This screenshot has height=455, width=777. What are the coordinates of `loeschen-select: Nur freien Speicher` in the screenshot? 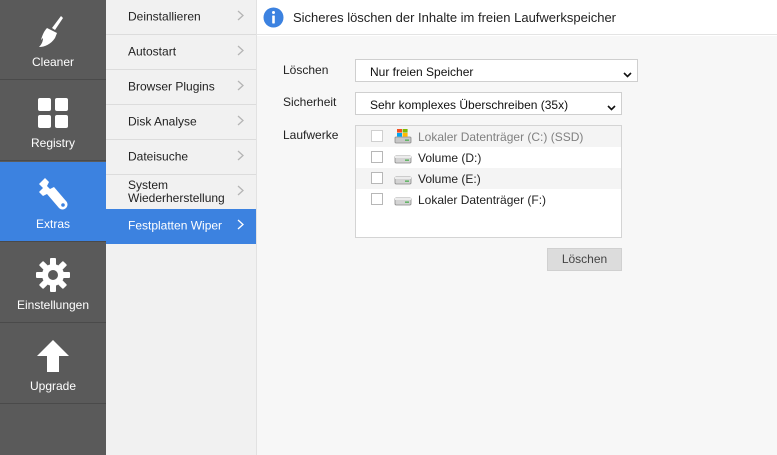 It's located at (496, 70).